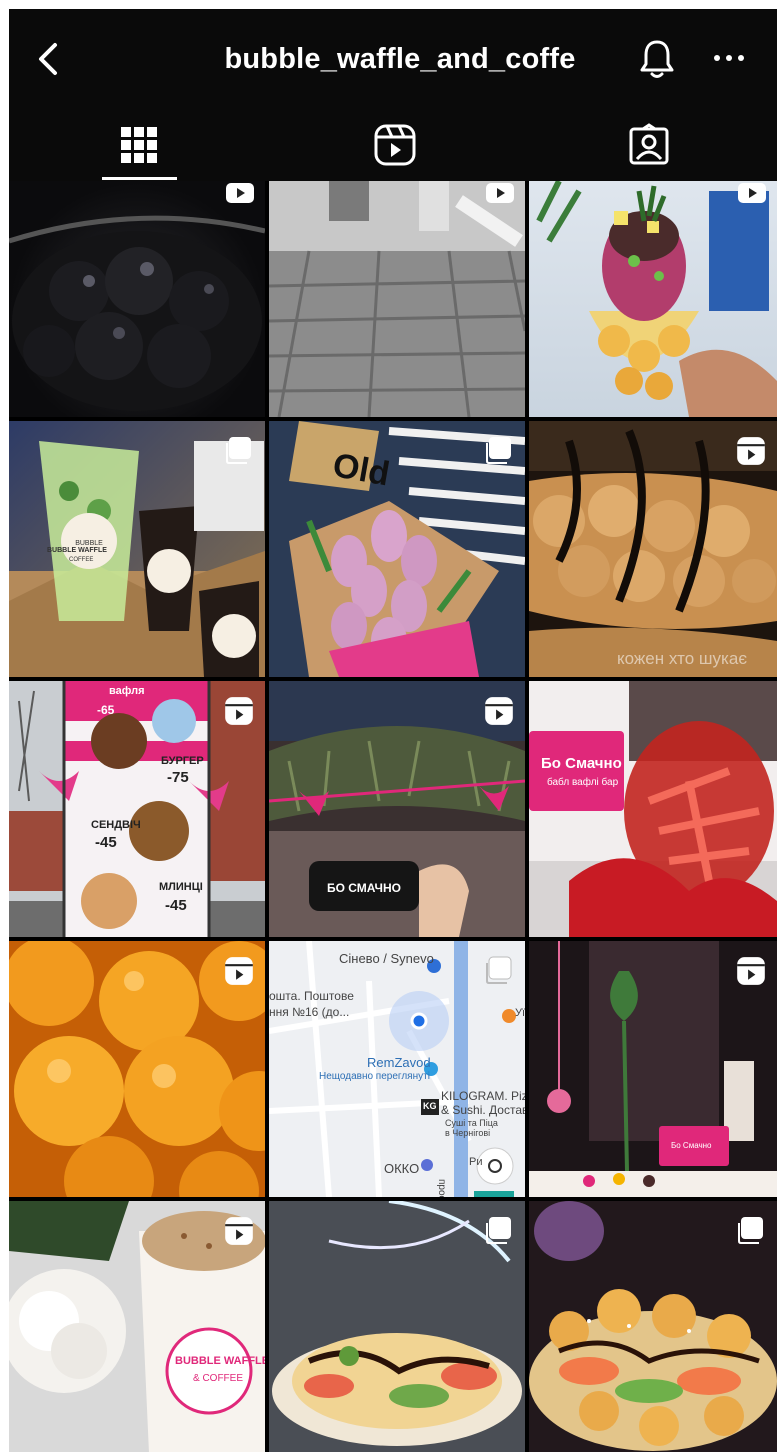 This screenshot has width=777, height=1452. Describe the element at coordinates (89, 543) in the screenshot. I see `svg-text: BUBBLE` at that location.